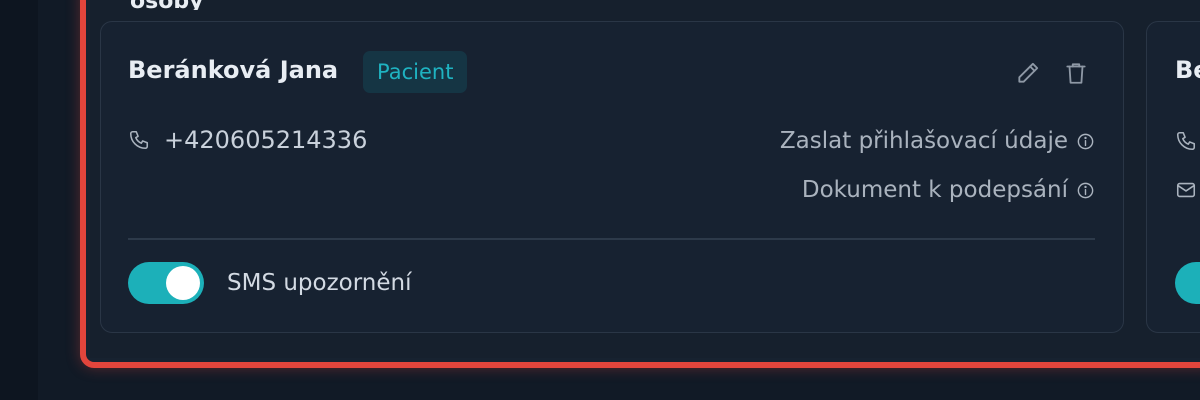  What do you see at coordinates (1186, 190) in the screenshot?
I see `mail-icon` at bounding box center [1186, 190].